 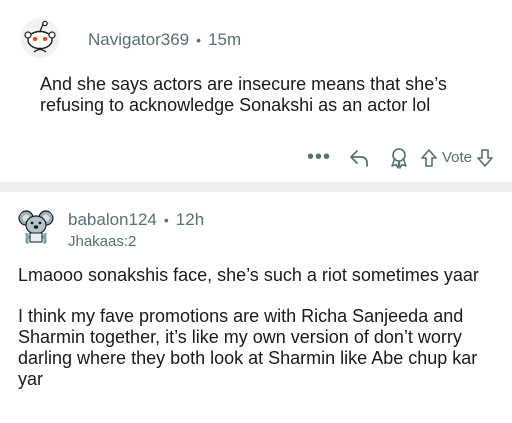 I want to click on comment-meta: Navigator369 • 15m, so click(x=164, y=40).